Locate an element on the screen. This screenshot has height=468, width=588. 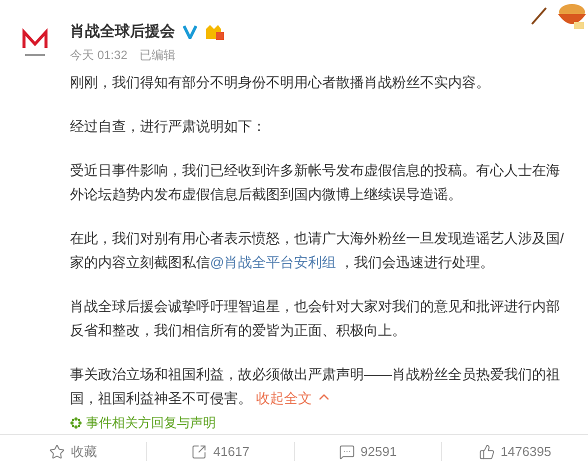
post-paragraph: 刚刚，我们得知有部分不明身份不明用心者散播肖战粉丝不实内容。 is located at coordinates (280, 82).